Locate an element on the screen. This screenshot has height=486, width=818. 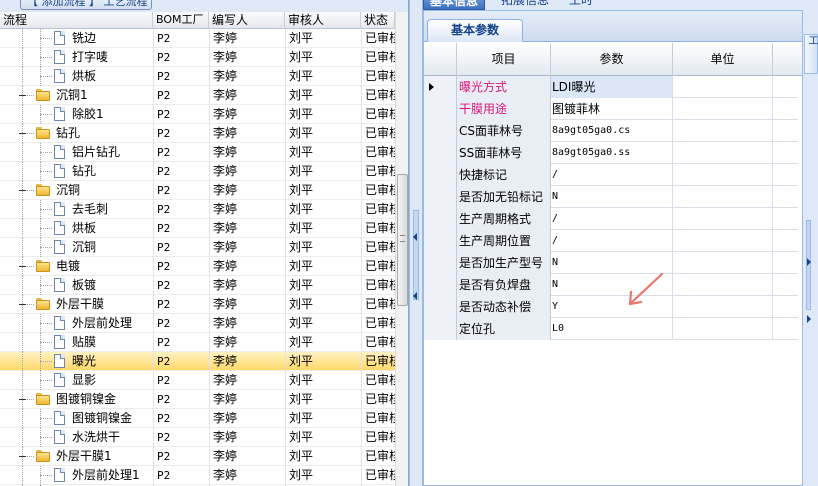
tree-step-row: 显影 P2 李婷 刘平 已审核 is located at coordinates (197, 380).